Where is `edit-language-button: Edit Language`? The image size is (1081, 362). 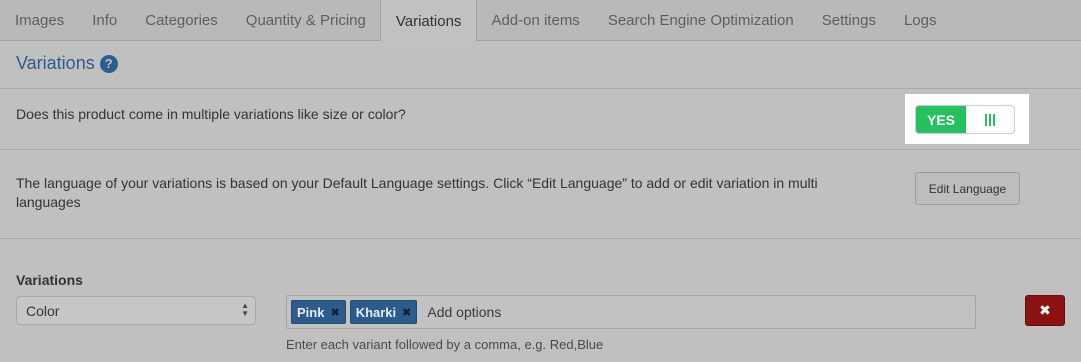
edit-language-button: Edit Language is located at coordinates (967, 188).